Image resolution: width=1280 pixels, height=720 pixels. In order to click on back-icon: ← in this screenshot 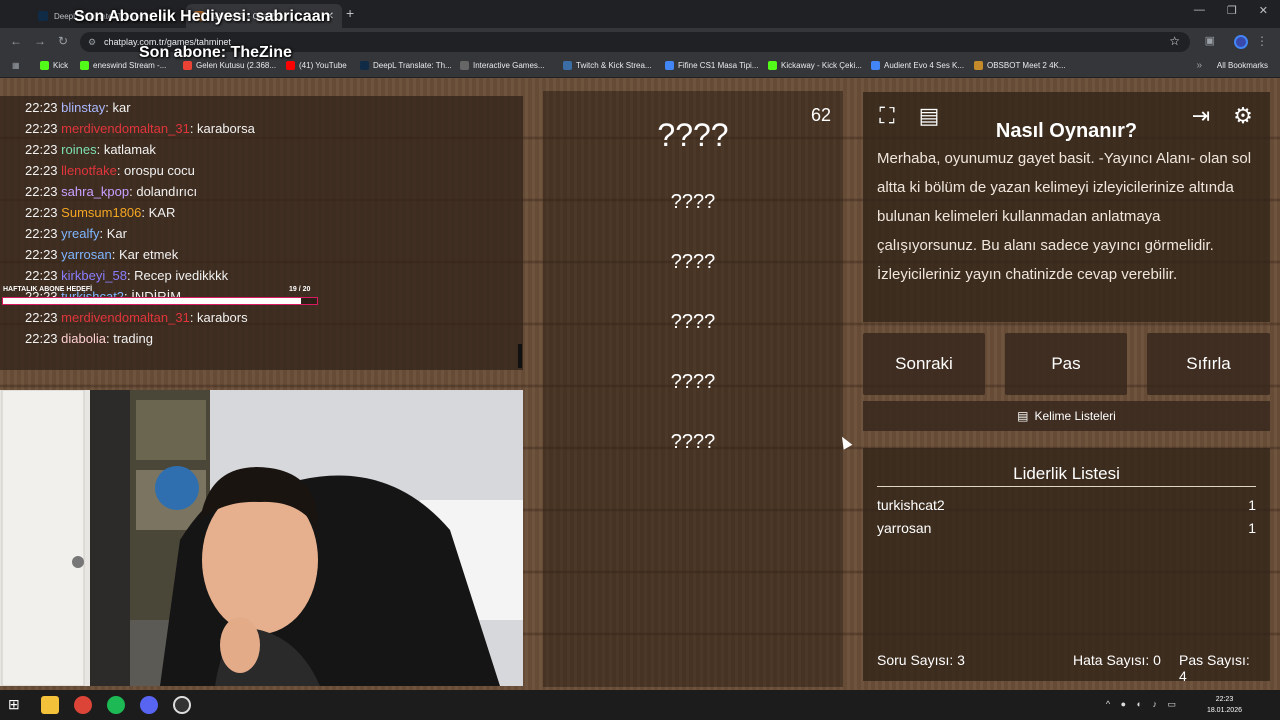, I will do `click(16, 41)`.